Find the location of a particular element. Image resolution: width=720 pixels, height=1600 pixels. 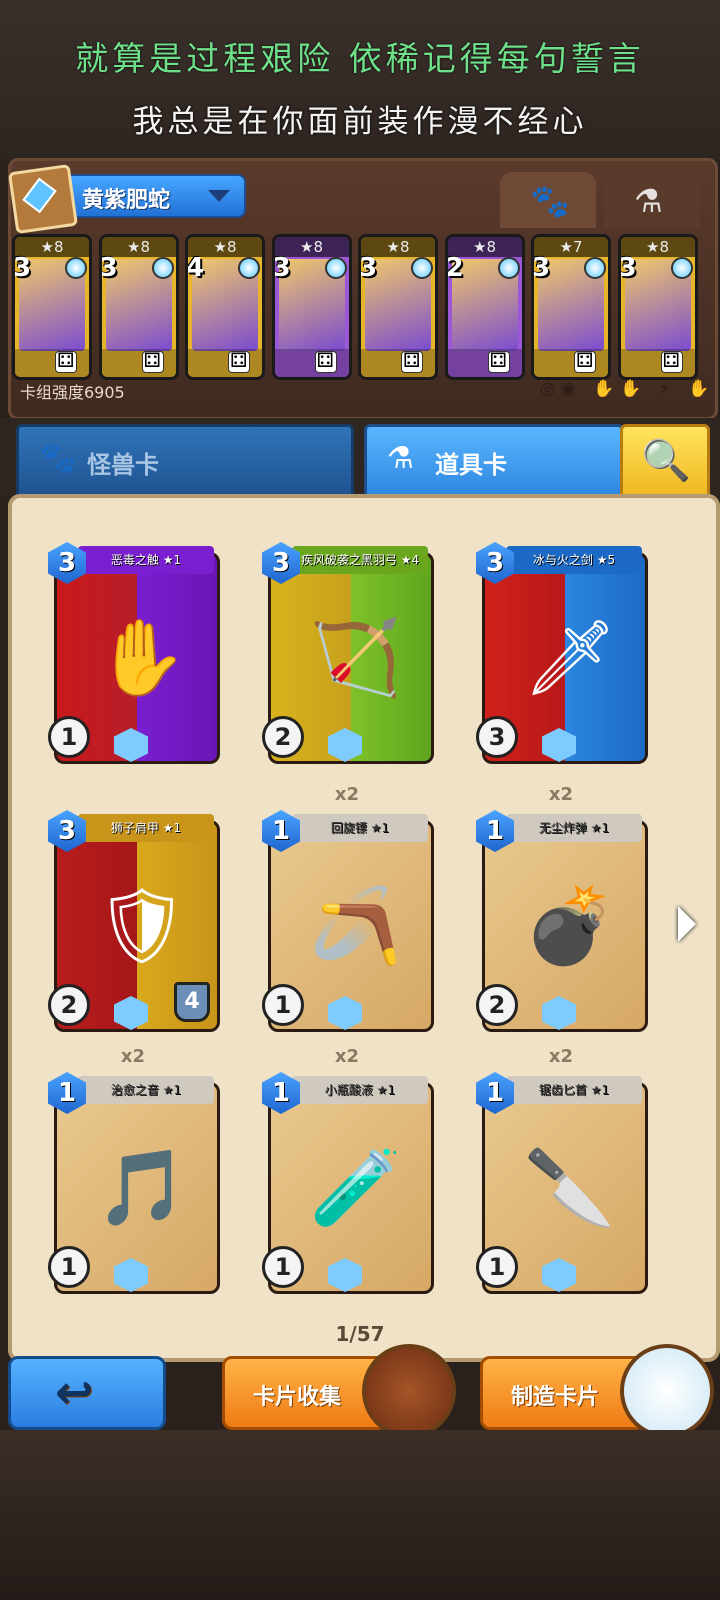

deck-selector: 黄紫肥蛇 is located at coordinates (126, 199).